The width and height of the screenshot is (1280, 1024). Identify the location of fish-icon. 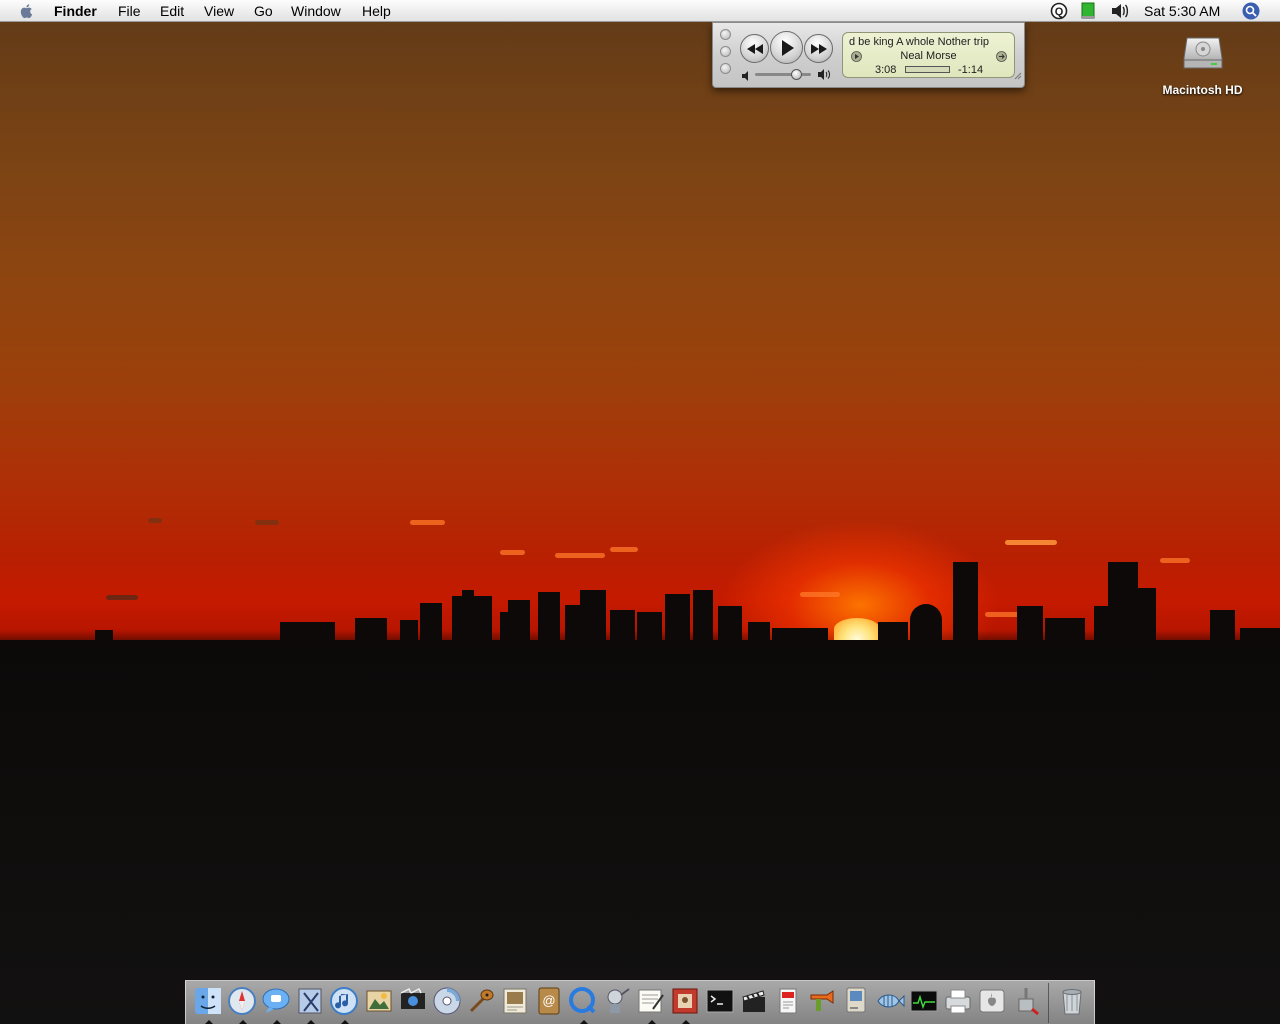
(890, 1001).